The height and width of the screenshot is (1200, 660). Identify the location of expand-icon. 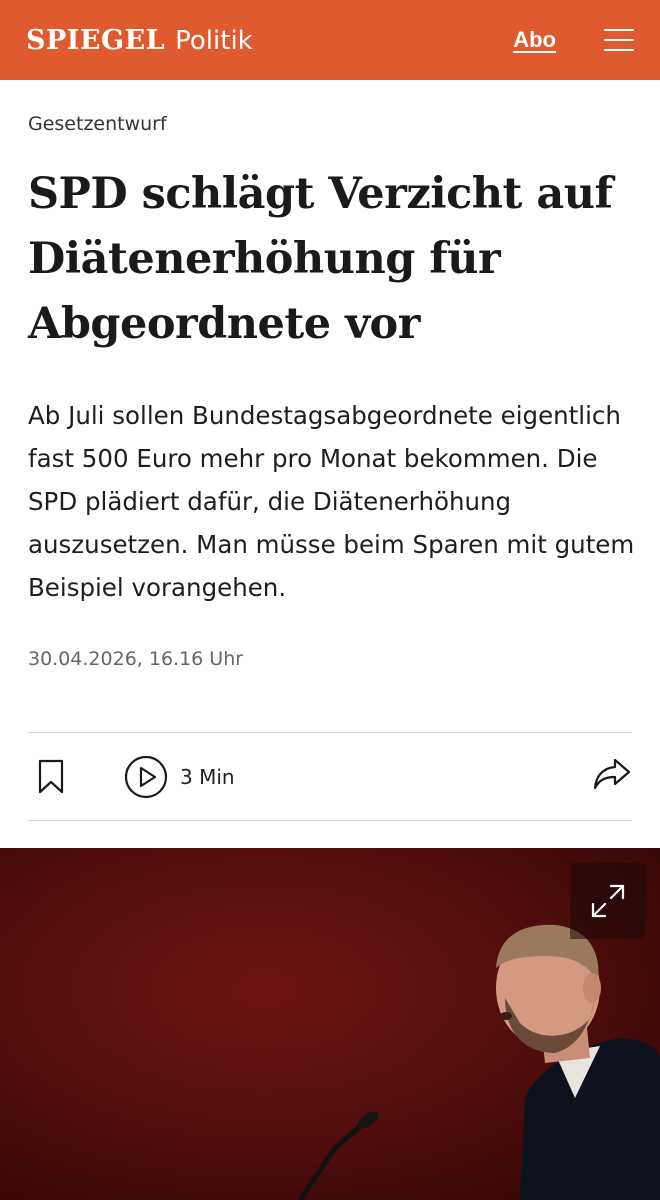
(608, 901).